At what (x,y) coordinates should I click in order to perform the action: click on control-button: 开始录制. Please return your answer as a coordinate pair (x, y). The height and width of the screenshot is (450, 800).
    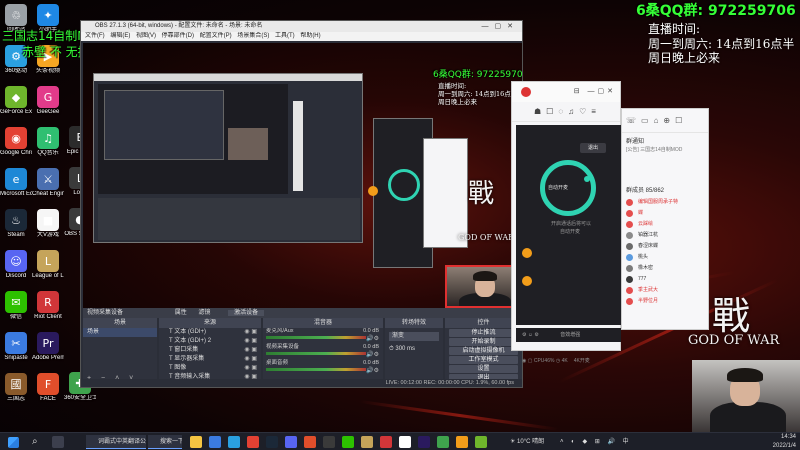
    Looking at the image, I should click on (483, 342).